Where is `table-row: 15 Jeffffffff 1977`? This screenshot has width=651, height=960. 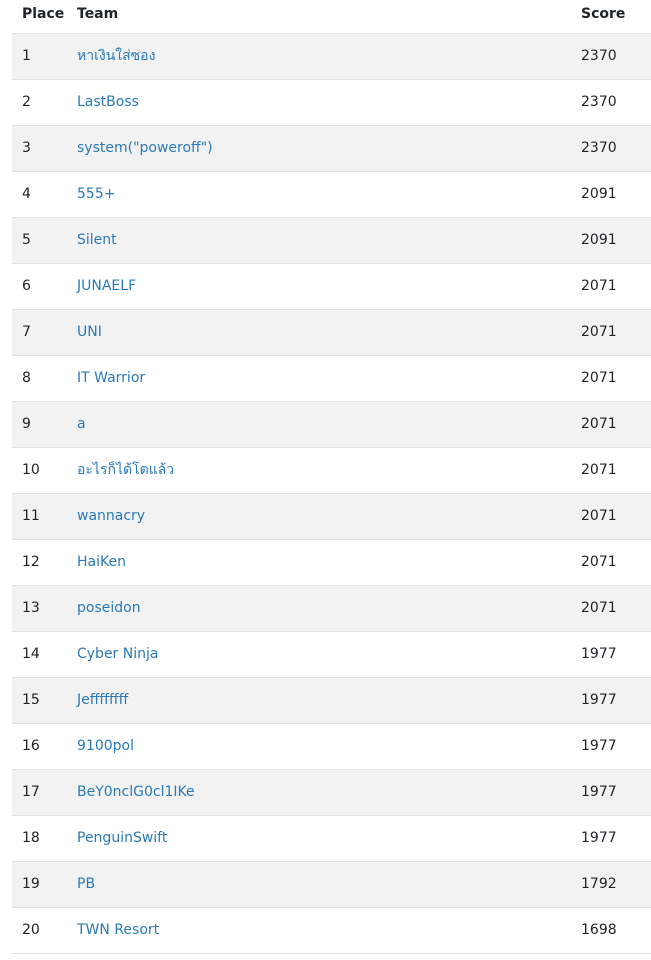 table-row: 15 Jeffffffff 1977 is located at coordinates (331, 701).